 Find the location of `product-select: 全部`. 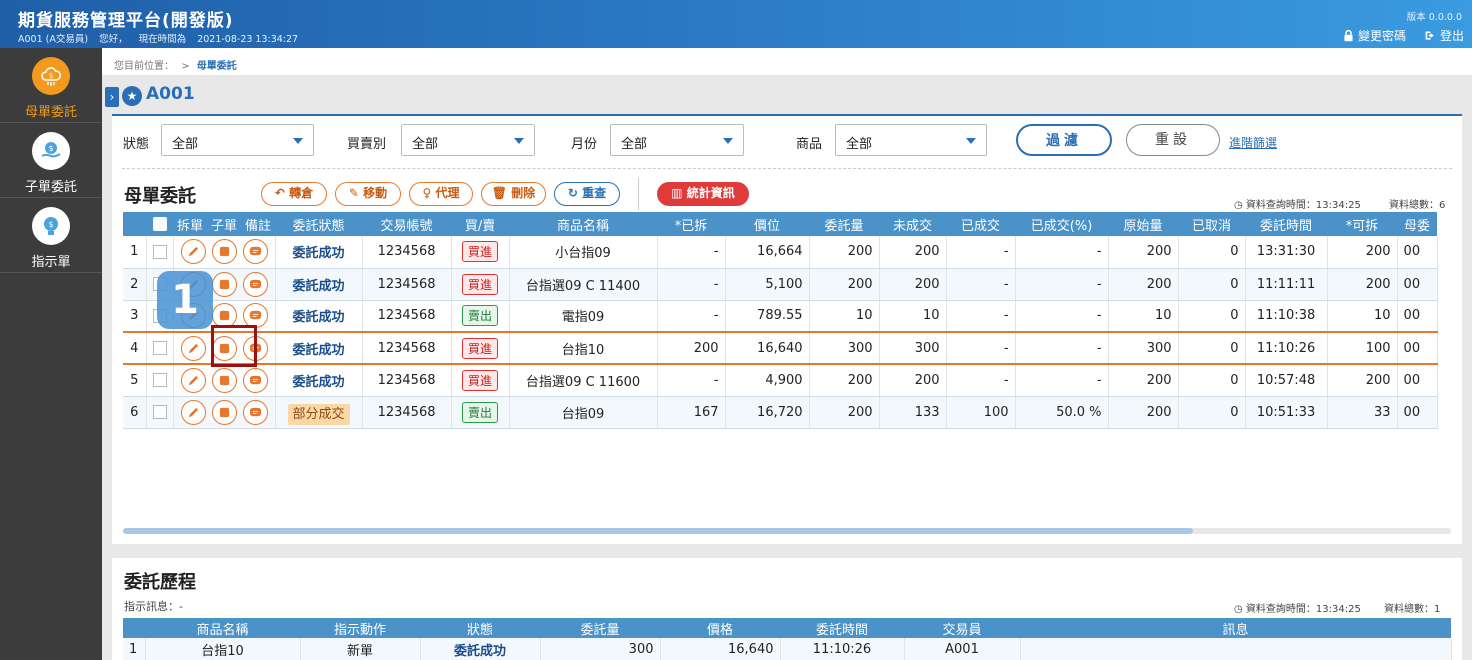

product-select: 全部 is located at coordinates (911, 140).